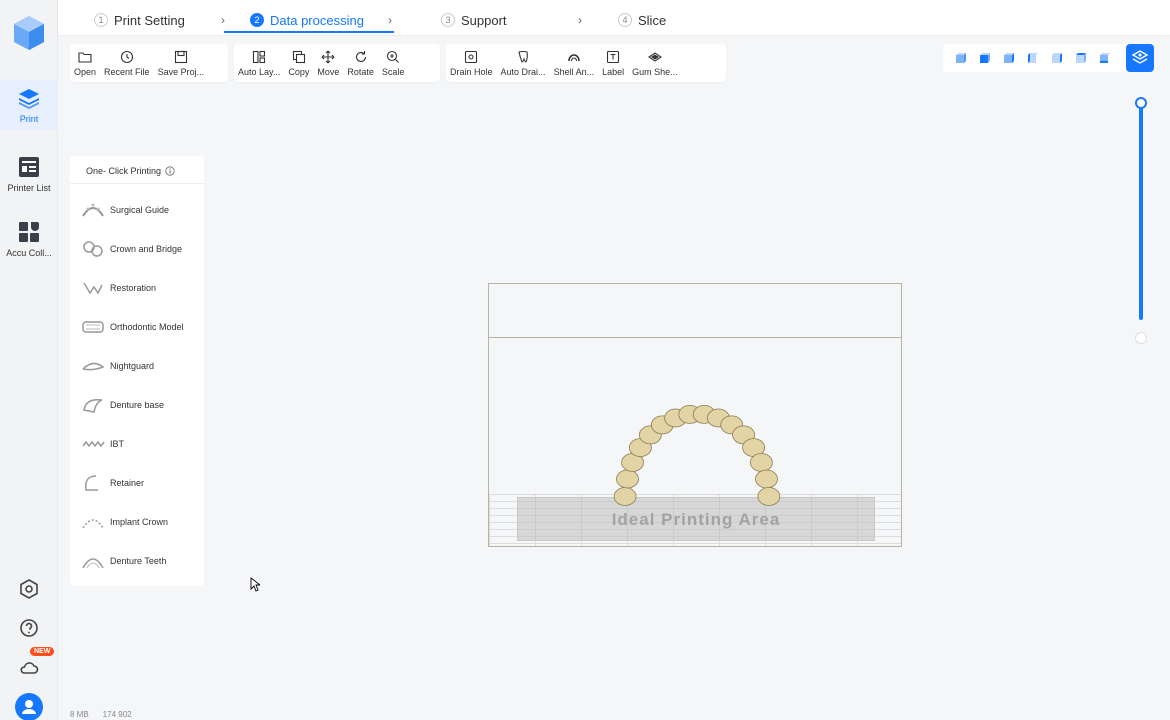 Image resolution: width=1170 pixels, height=720 pixels. What do you see at coordinates (29, 105) in the screenshot?
I see `sidebar-item-print: Print` at bounding box center [29, 105].